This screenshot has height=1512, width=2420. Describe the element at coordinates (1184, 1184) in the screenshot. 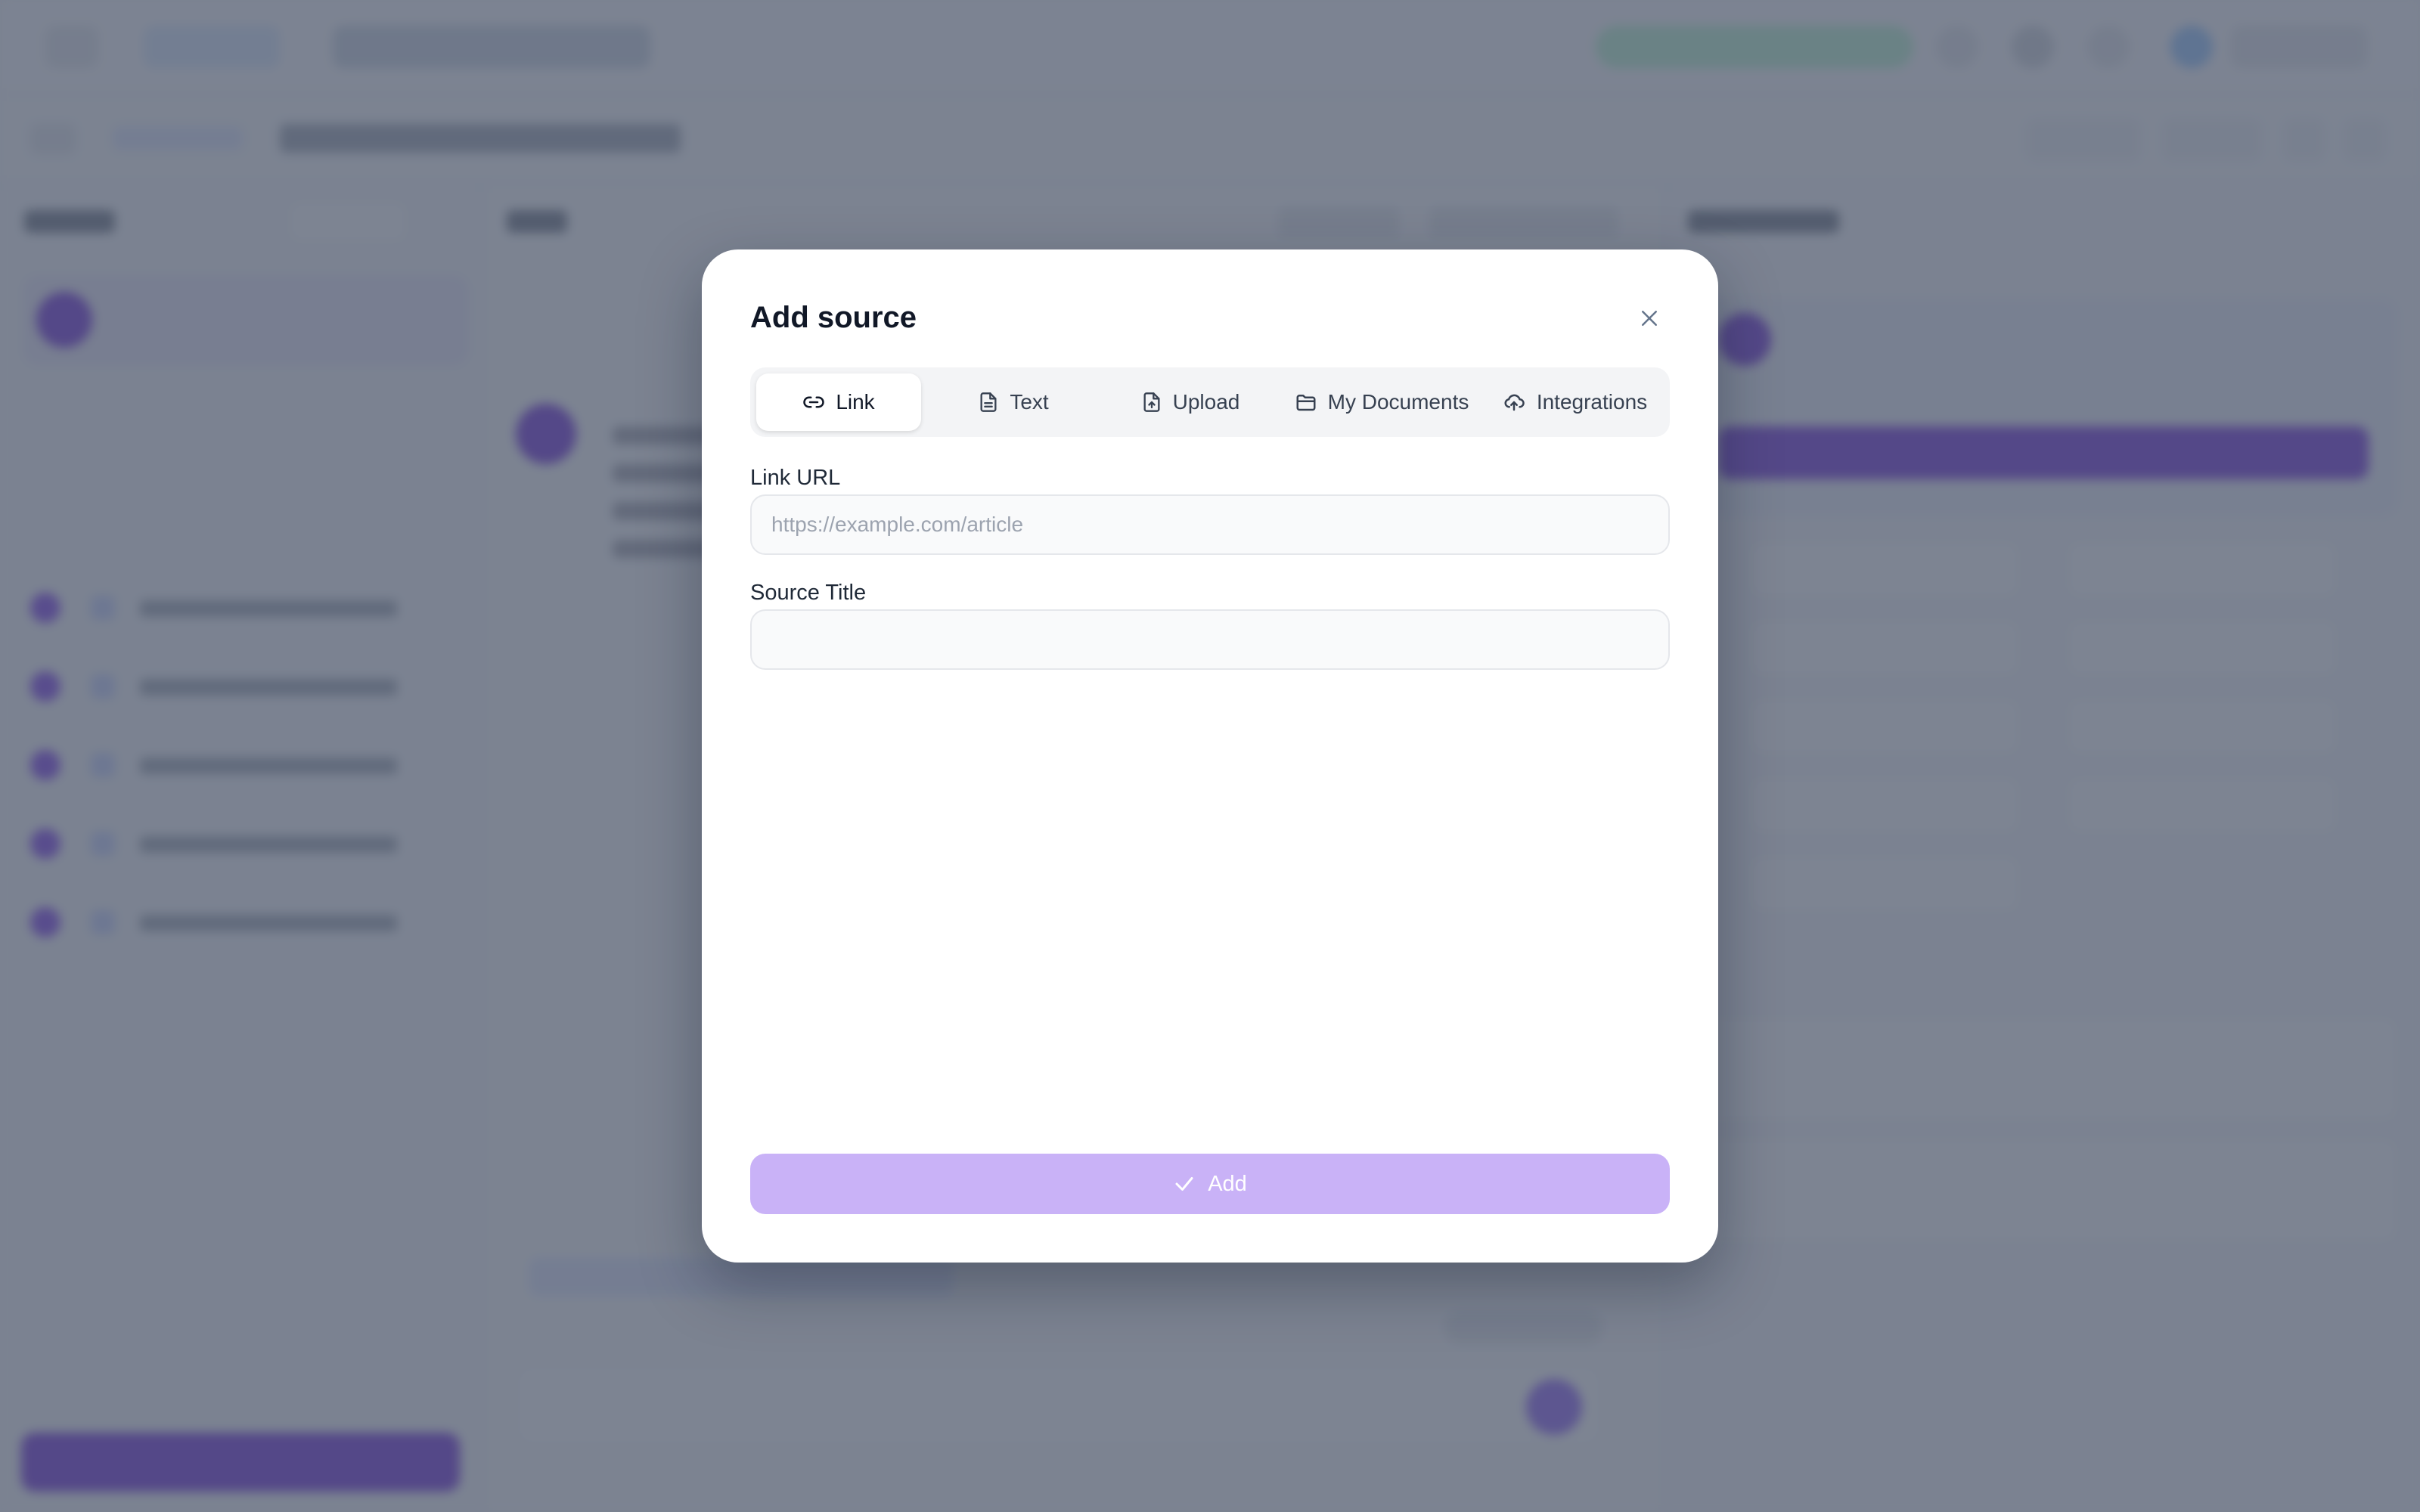

I see `check-icon` at that location.